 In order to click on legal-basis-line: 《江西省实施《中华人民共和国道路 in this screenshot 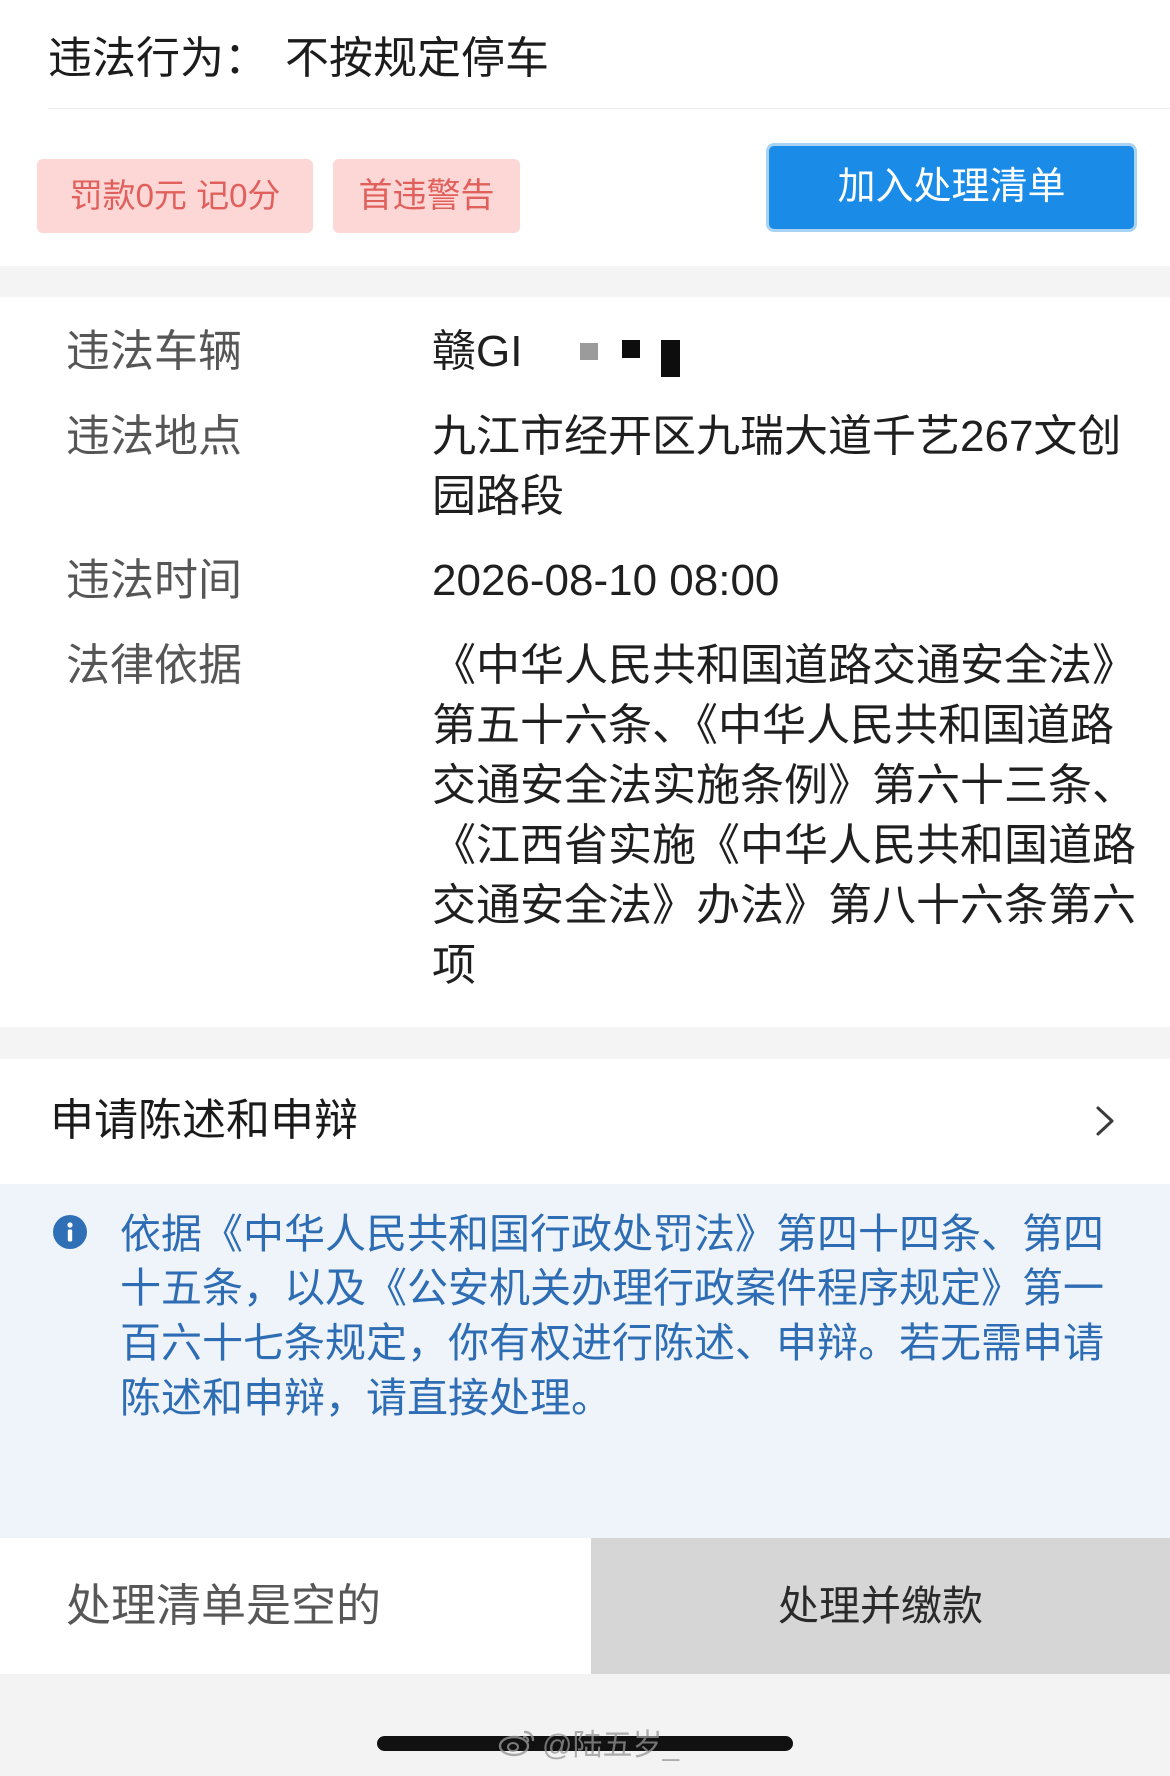, I will do `click(784, 845)`.